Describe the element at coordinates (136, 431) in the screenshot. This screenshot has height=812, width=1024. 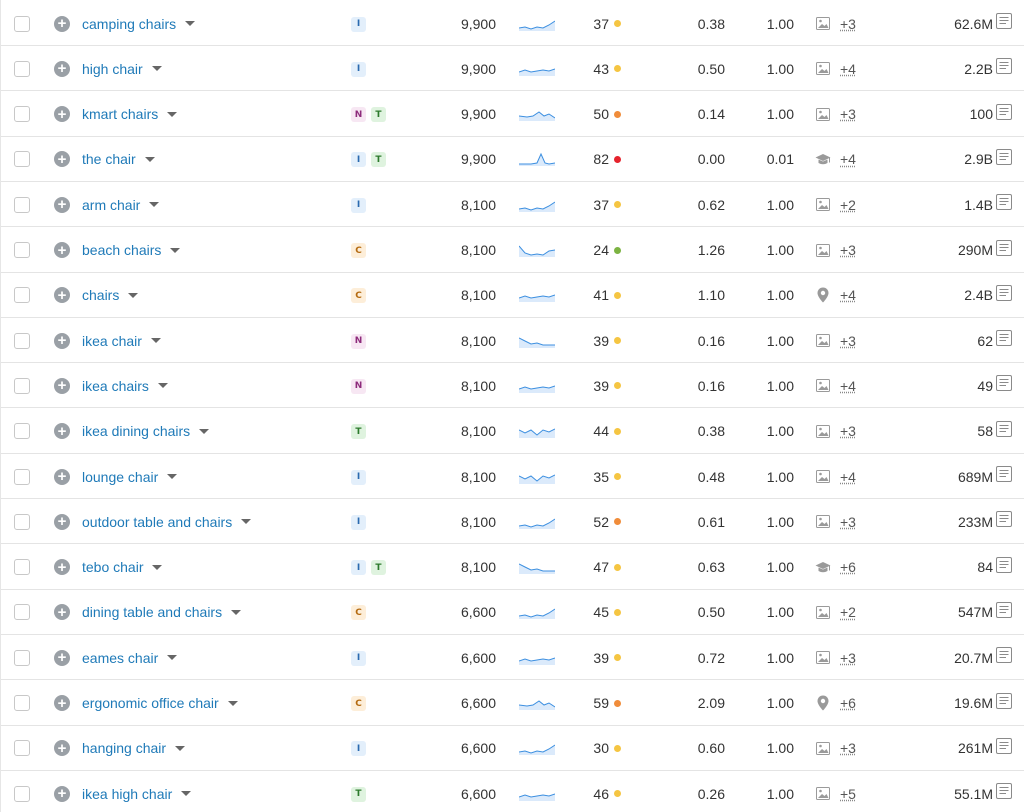
I see `keyword-link: ikea dining chairs` at that location.